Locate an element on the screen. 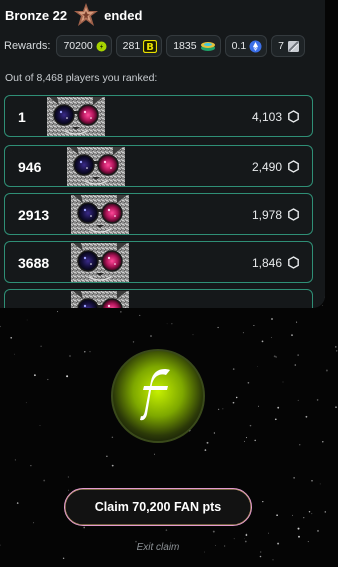 This screenshot has width=338, height=567. row-rank: 2913 is located at coordinates (34, 215).